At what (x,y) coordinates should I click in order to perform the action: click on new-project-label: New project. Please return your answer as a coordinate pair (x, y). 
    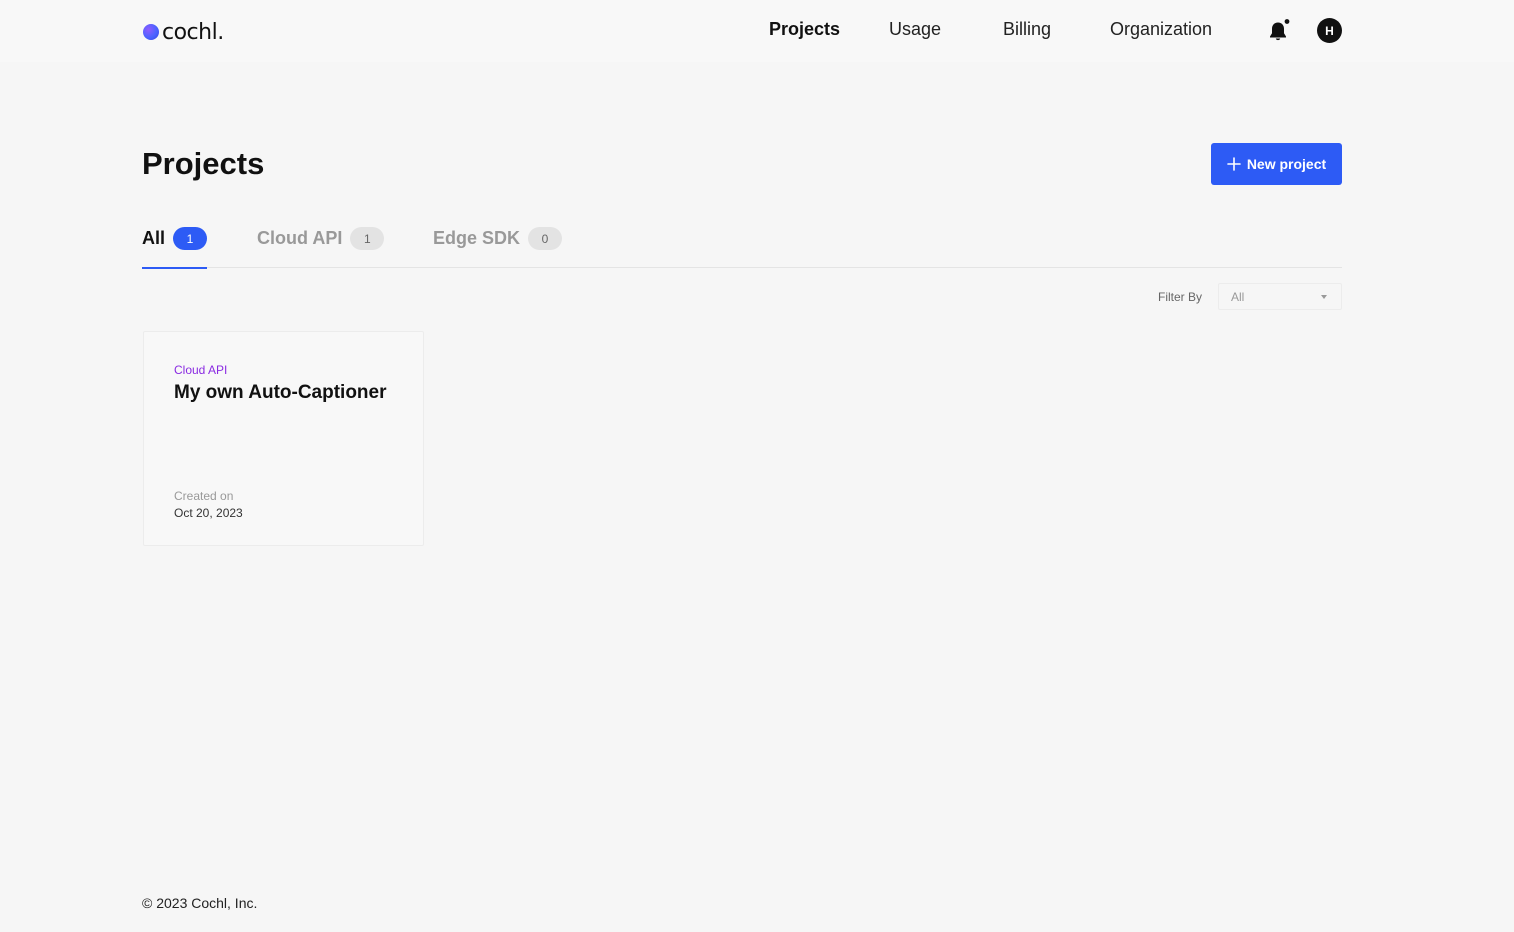
    Looking at the image, I should click on (1286, 164).